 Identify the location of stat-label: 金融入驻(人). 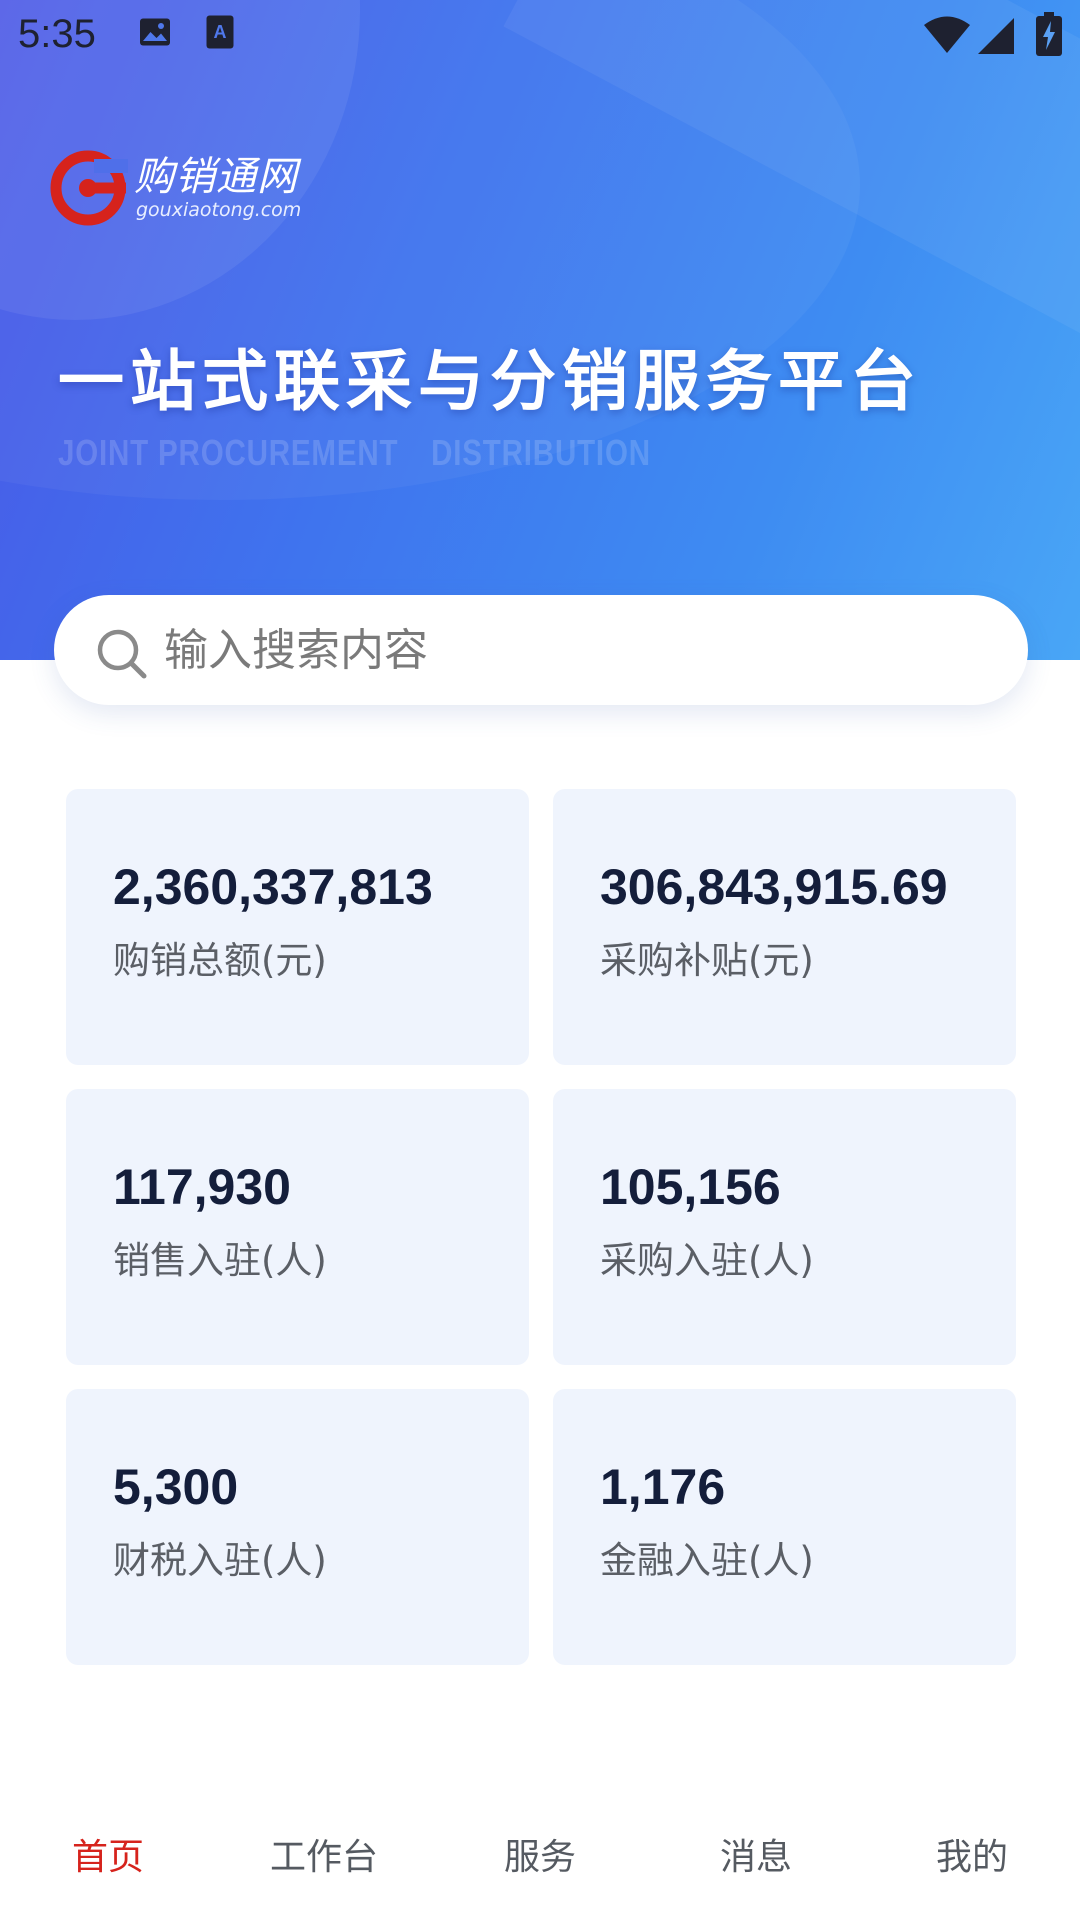
(707, 1560).